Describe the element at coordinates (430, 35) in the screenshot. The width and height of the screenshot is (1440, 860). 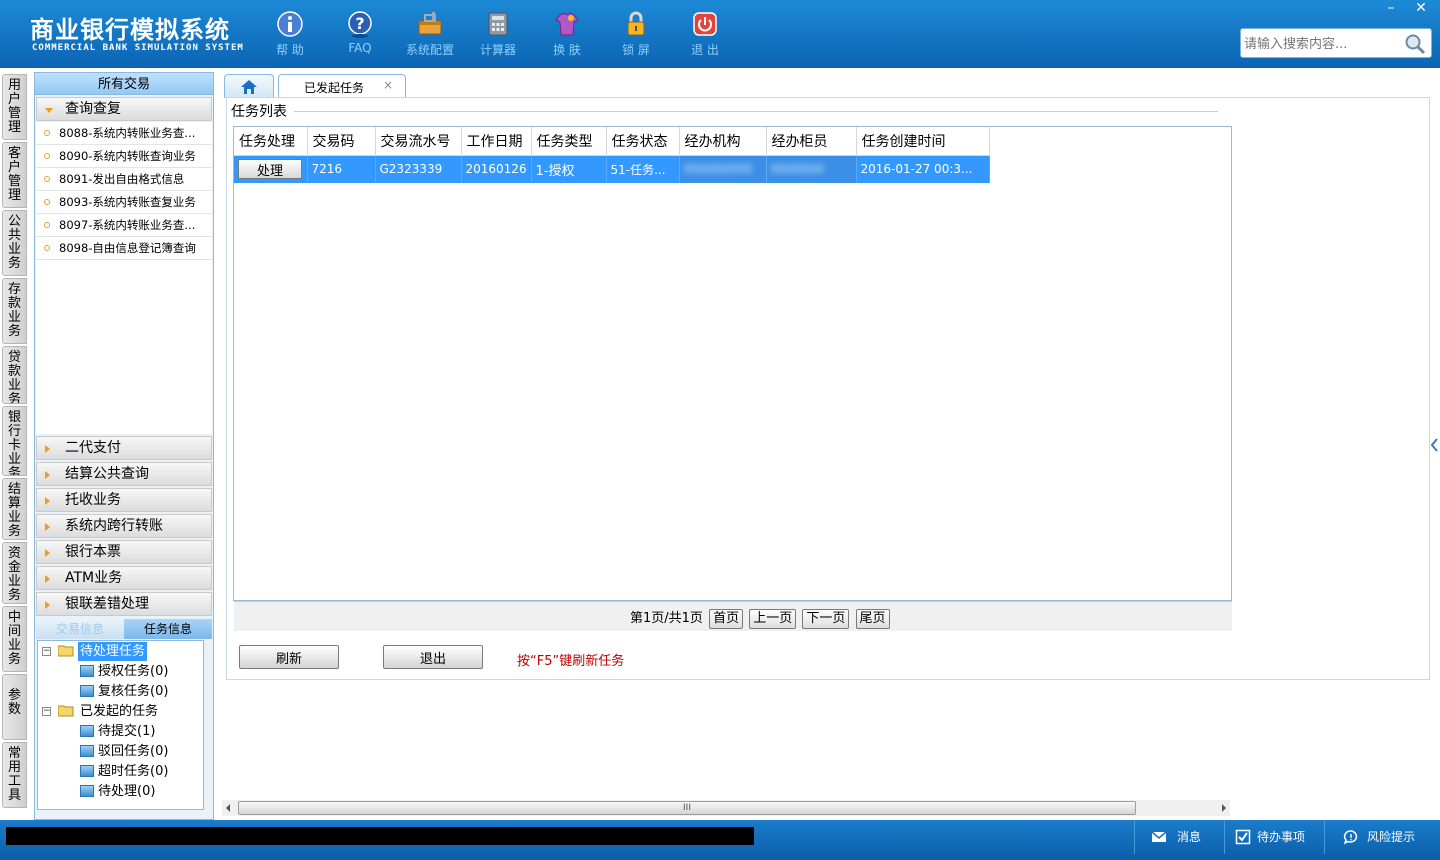
I see `system-config-button: 系统配置` at that location.